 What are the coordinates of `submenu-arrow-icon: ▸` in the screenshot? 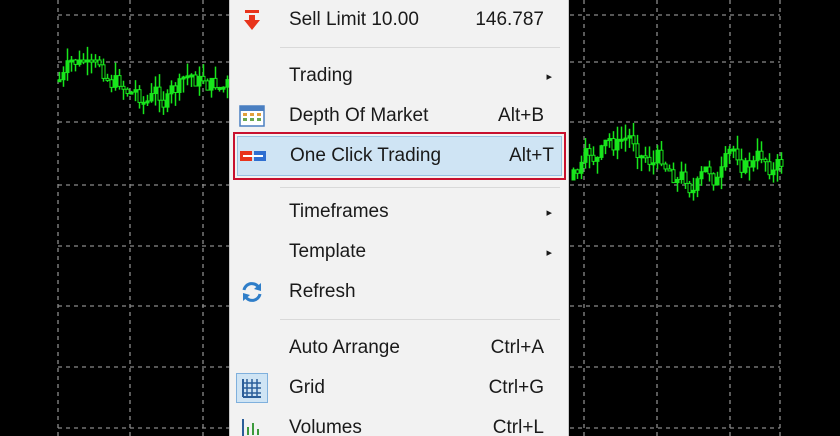 It's located at (549, 76).